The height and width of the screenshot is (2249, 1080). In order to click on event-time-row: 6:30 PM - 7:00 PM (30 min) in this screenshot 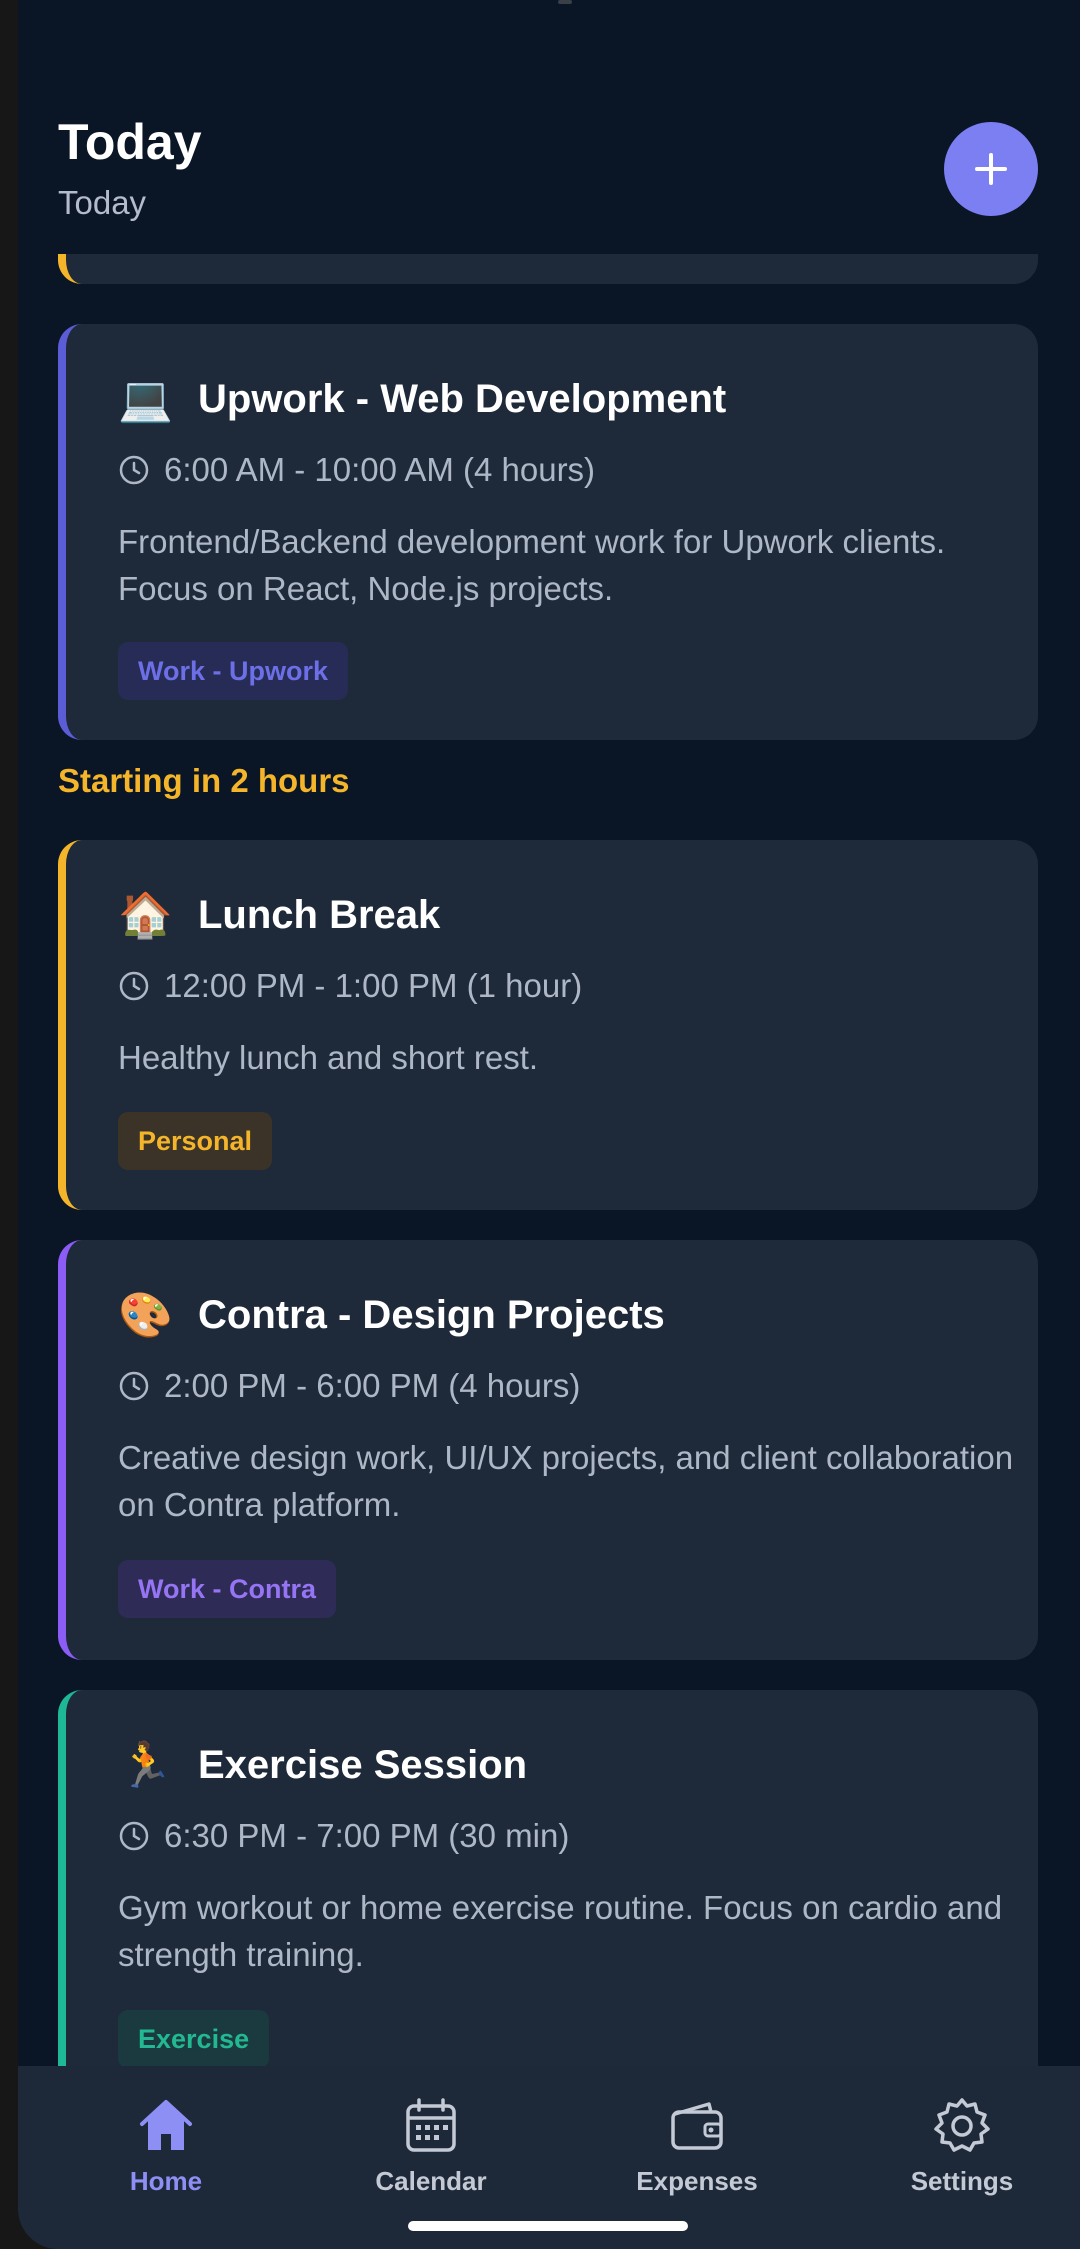, I will do `click(343, 1836)`.